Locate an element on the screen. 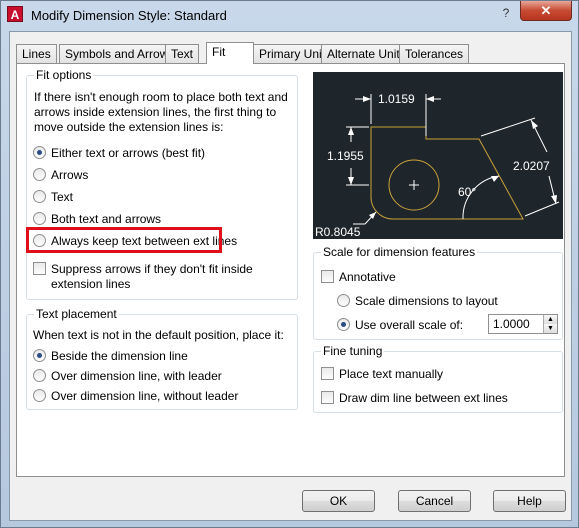 Image resolution: width=579 pixels, height=528 pixels. checkbox-label: Place text manually is located at coordinates (391, 374).